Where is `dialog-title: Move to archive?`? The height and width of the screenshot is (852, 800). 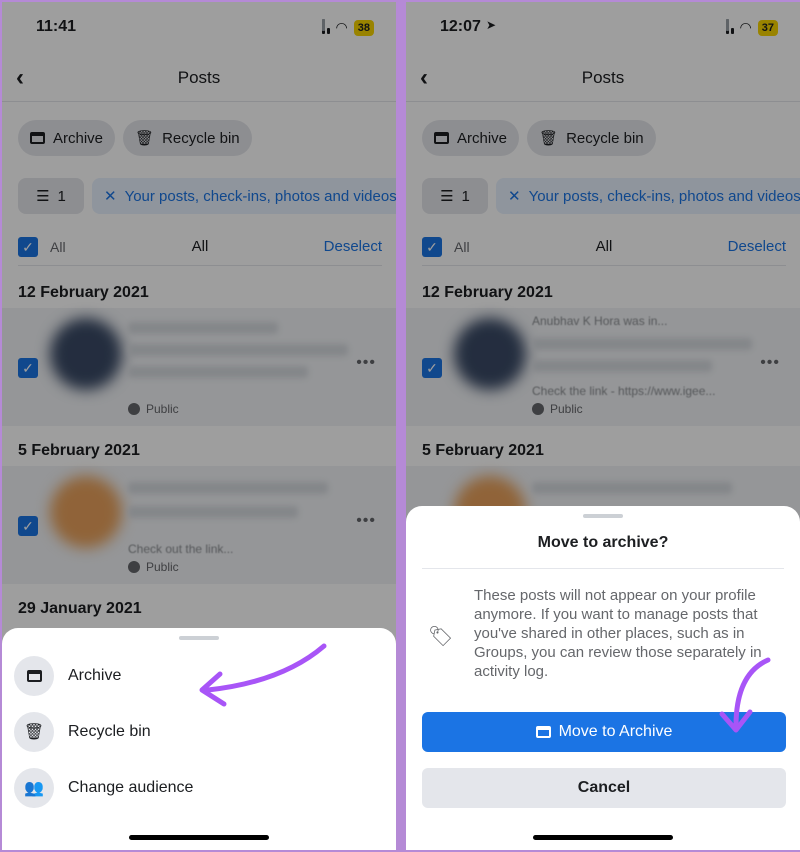
dialog-title: Move to archive? is located at coordinates (603, 542).